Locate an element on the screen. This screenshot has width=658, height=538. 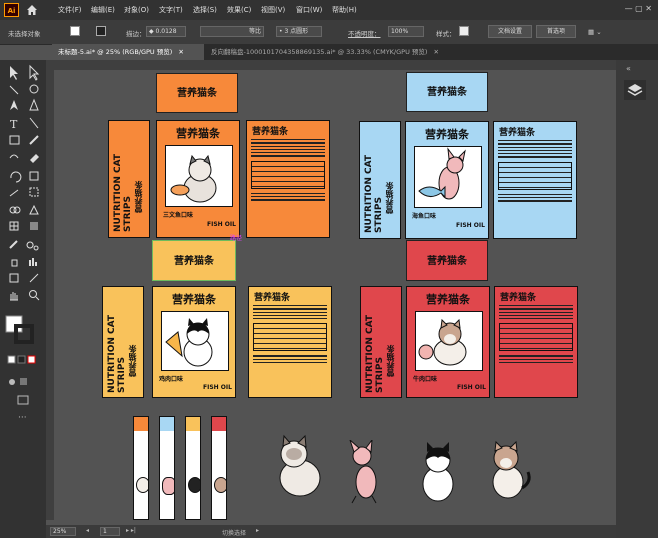
panel-orange-front: 营养猫条 三文鱼口味 FISH OIL is located at coordinates (198, 179).